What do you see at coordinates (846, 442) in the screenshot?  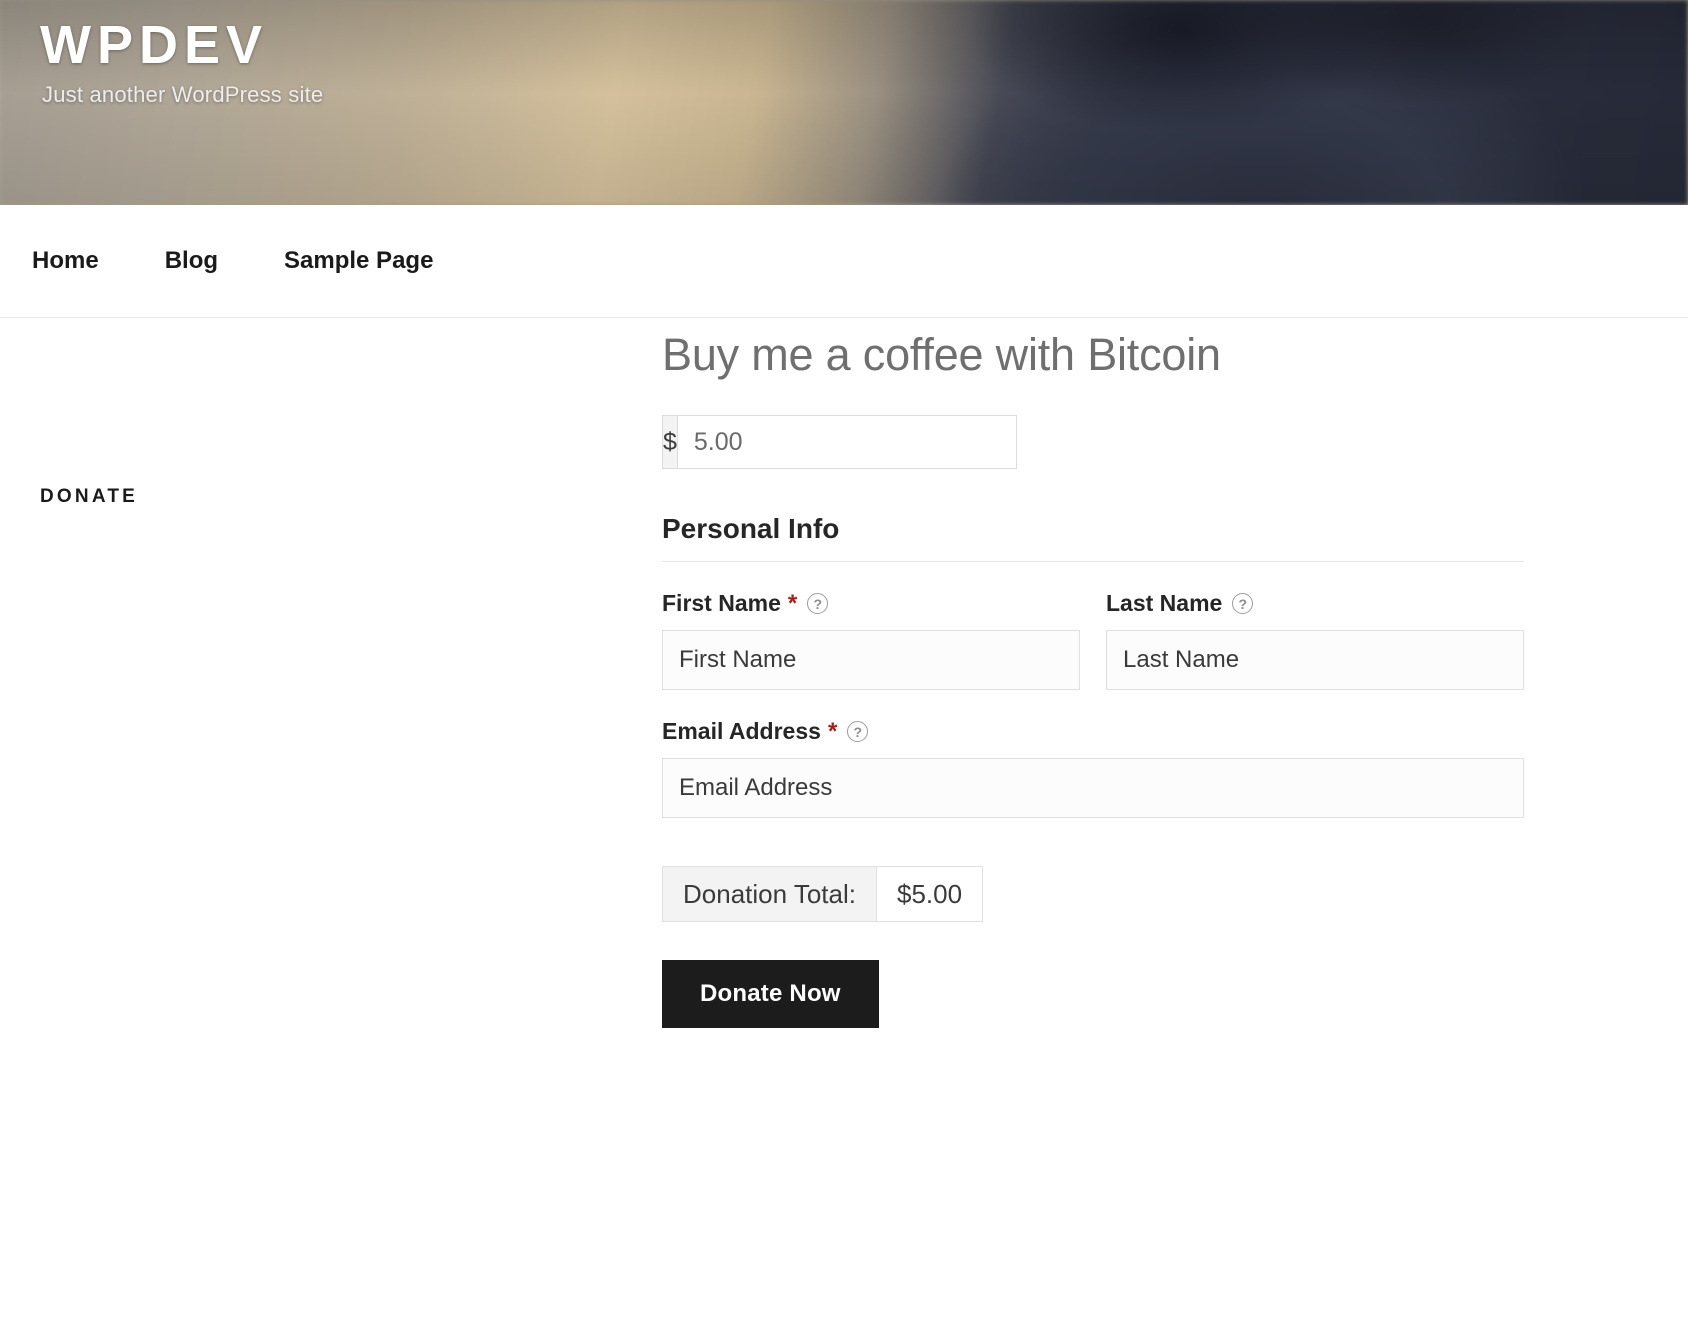 I see `donation-amount-input` at bounding box center [846, 442].